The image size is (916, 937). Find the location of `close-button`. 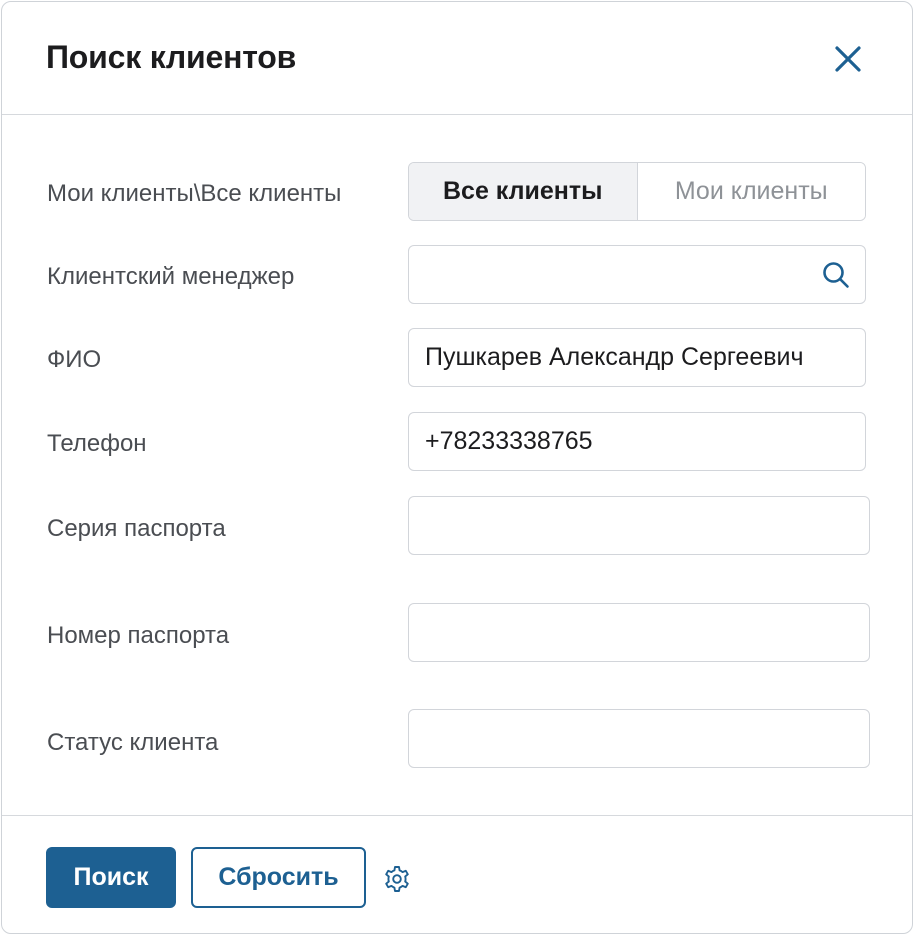

close-button is located at coordinates (848, 59).